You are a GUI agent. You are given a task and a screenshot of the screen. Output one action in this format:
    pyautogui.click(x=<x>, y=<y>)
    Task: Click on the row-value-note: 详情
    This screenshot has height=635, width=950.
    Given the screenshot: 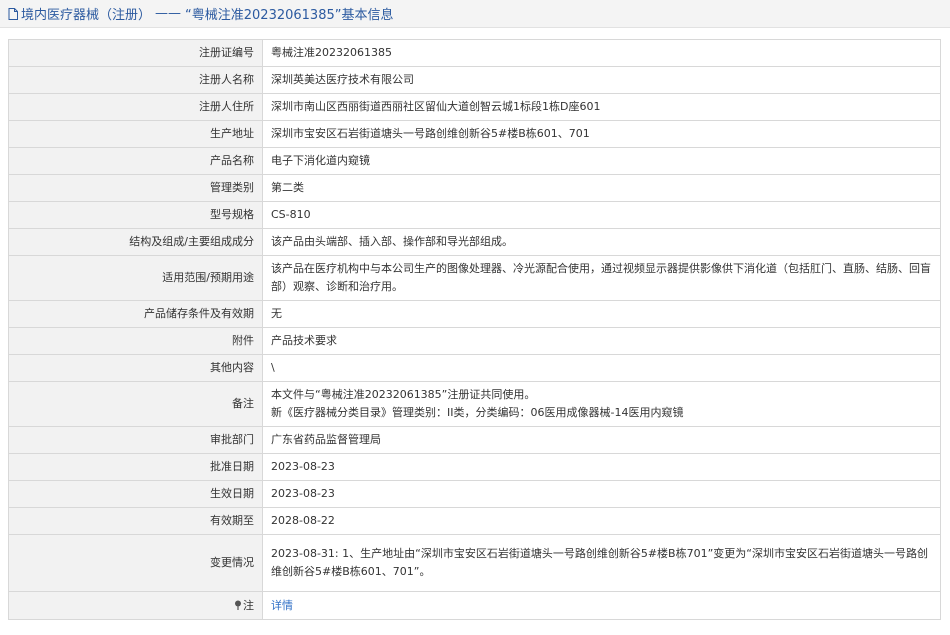 What is the action you would take?
    pyautogui.click(x=601, y=605)
    